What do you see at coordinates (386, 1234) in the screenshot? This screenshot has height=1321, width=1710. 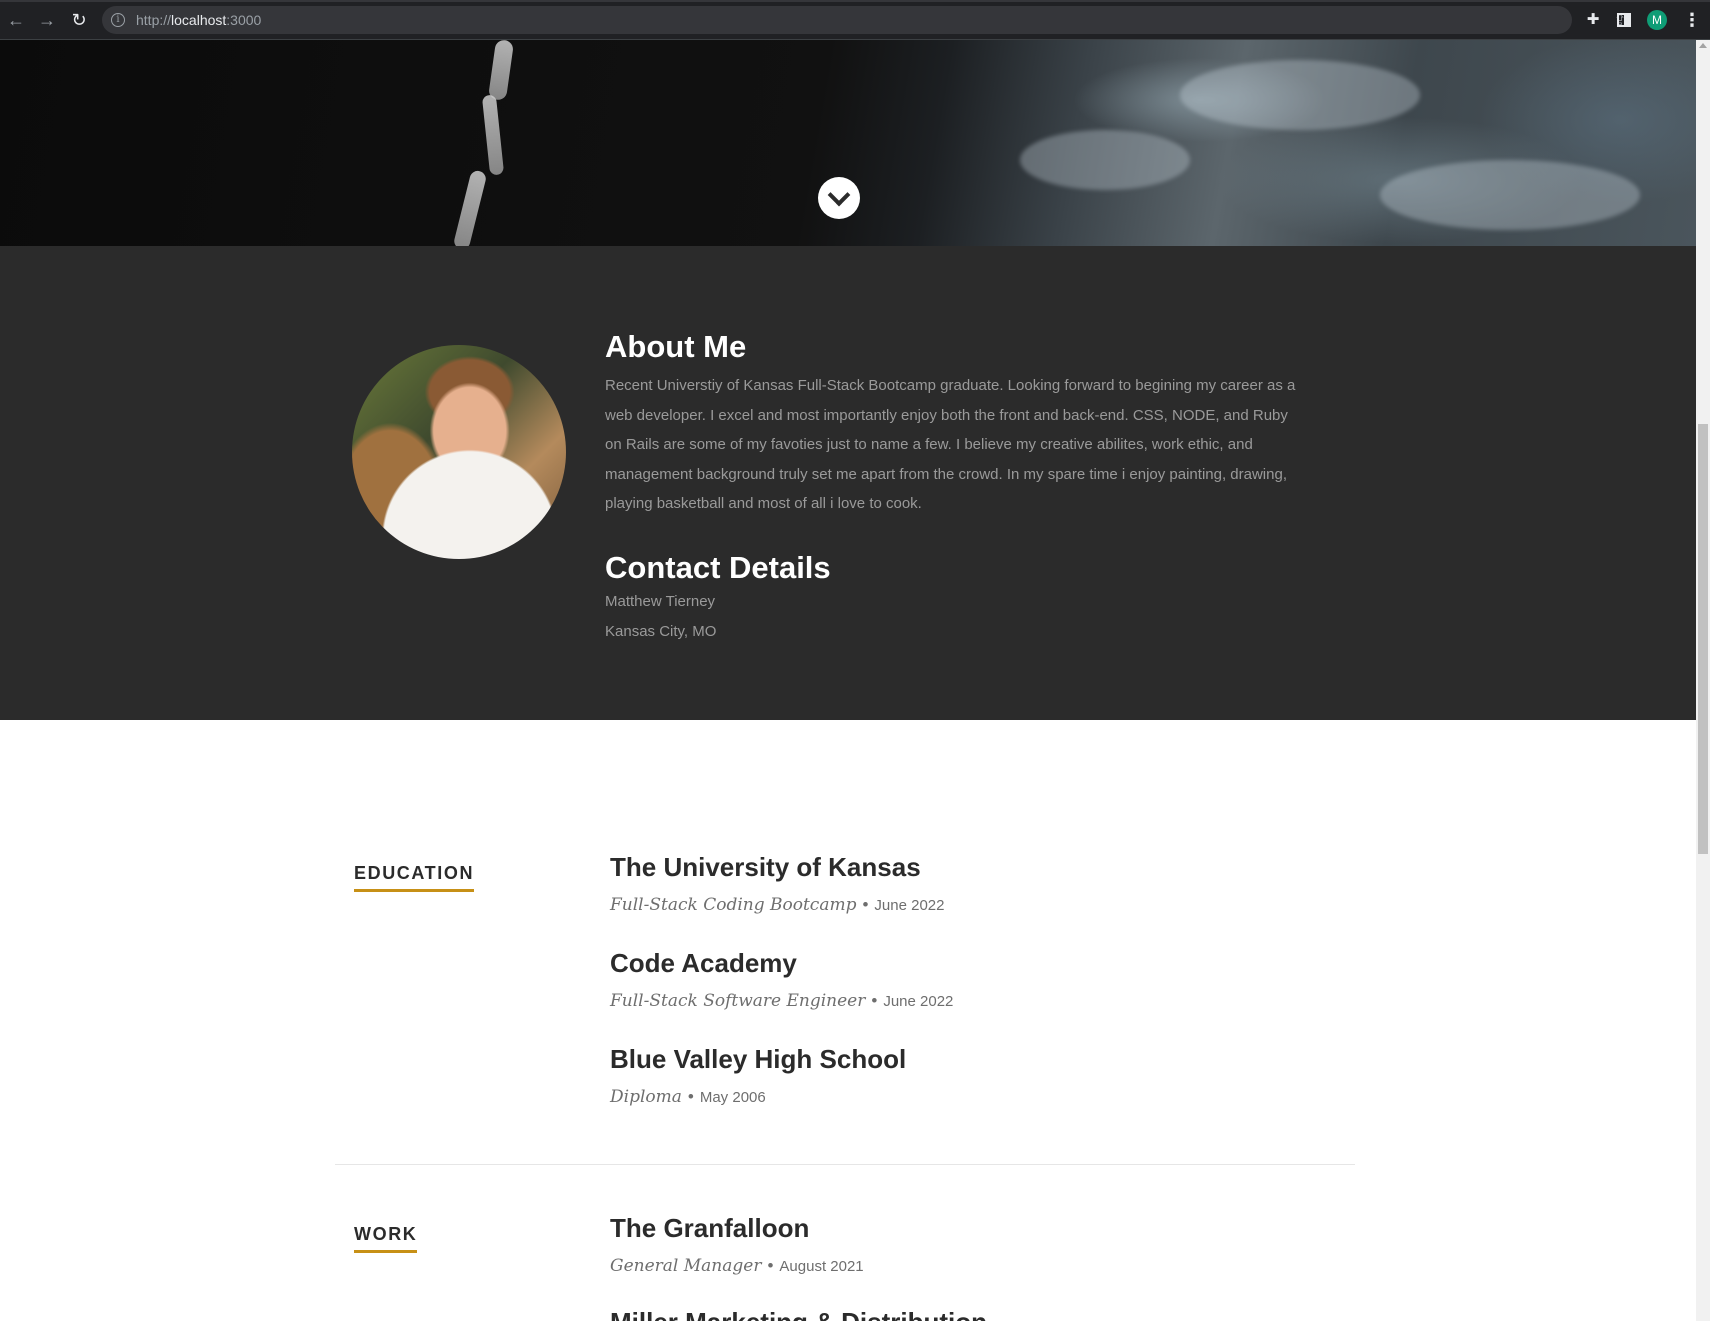 I see `work-label-text: WORK` at bounding box center [386, 1234].